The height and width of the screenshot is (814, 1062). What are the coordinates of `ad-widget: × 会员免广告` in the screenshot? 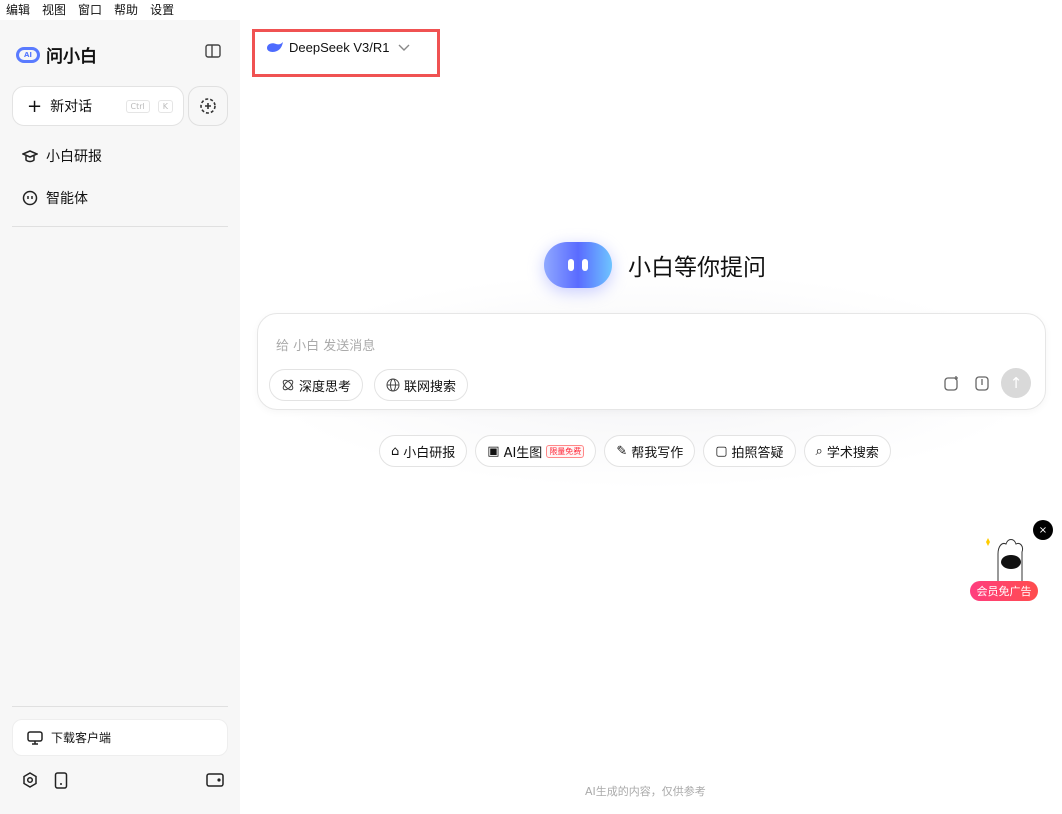 It's located at (1015, 562).